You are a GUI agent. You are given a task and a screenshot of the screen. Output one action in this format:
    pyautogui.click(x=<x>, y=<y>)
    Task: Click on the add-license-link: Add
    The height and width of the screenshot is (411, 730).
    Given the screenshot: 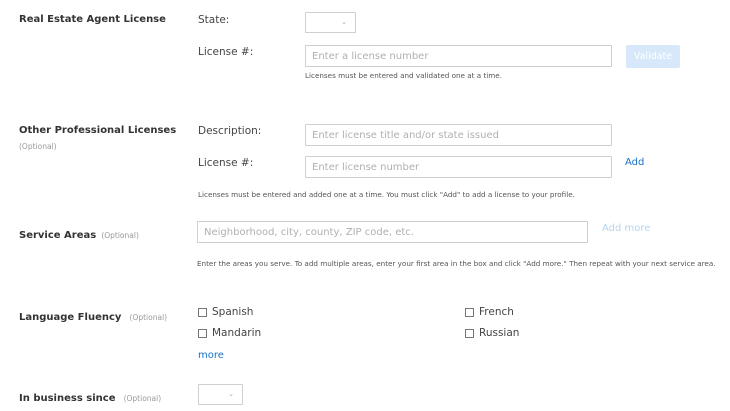 What is the action you would take?
    pyautogui.click(x=634, y=162)
    